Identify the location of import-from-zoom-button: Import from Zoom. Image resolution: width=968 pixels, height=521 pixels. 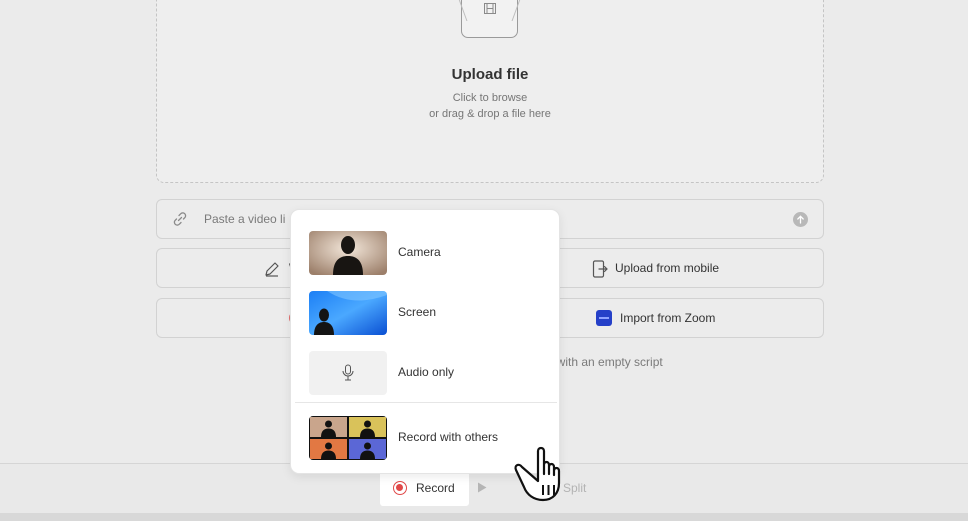
(667, 318).